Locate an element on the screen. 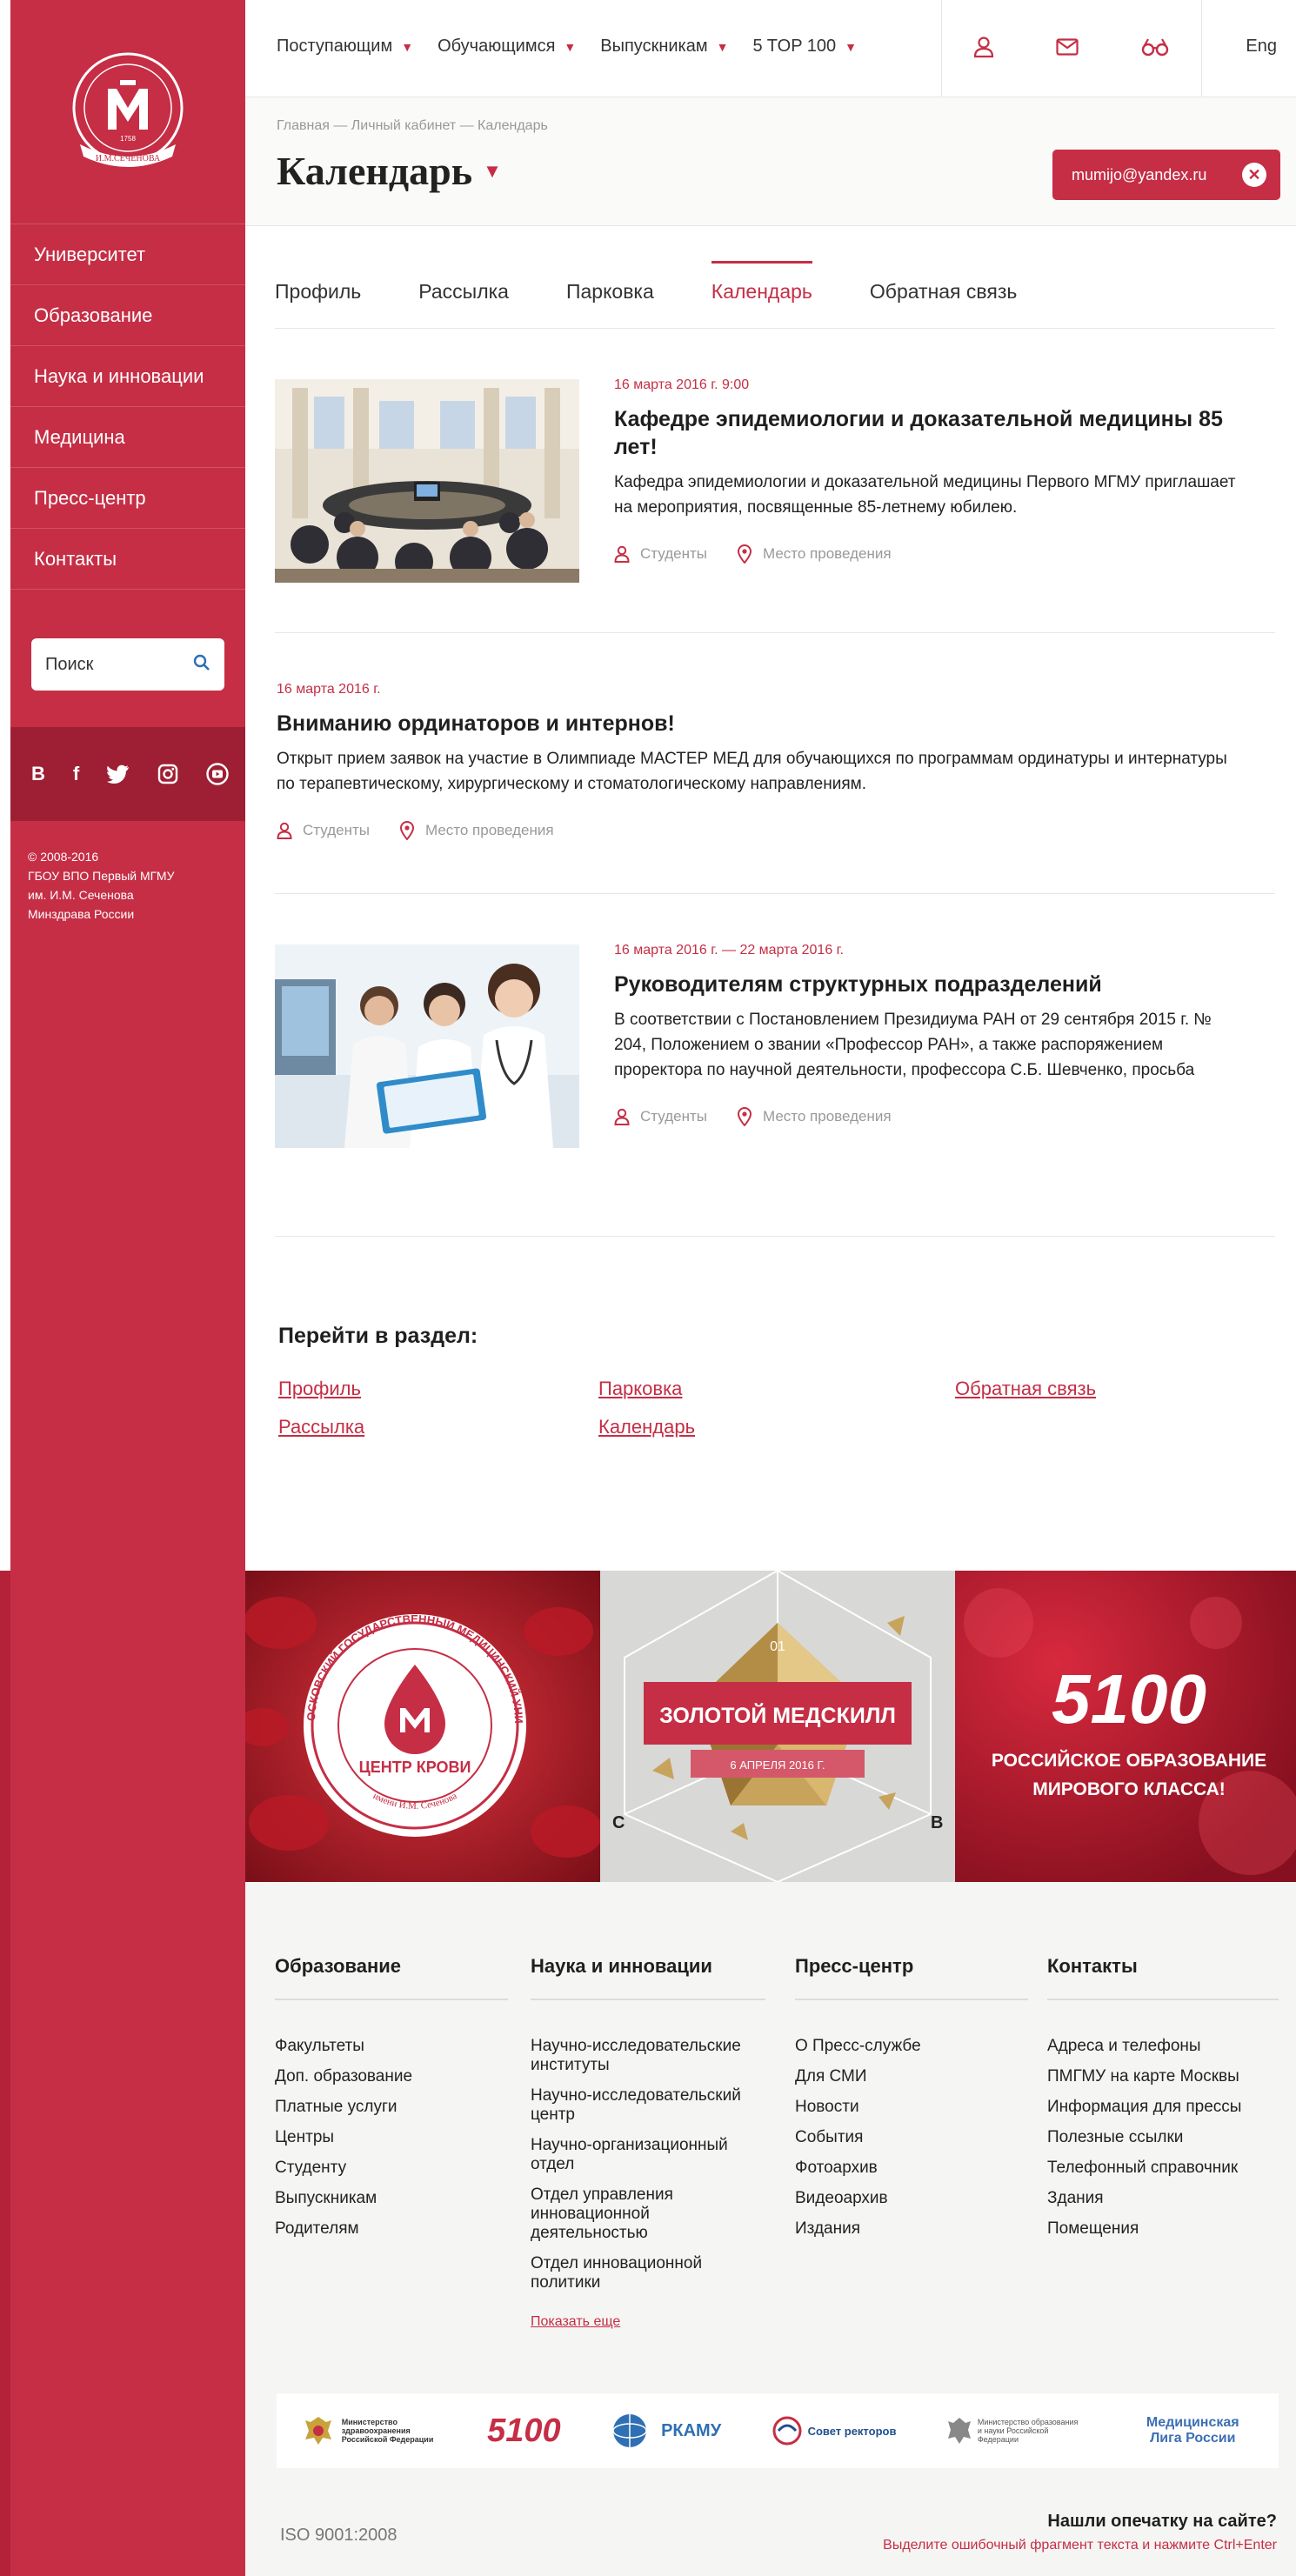 This screenshot has width=1296, height=2576. vk-icon: В is located at coordinates (38, 774).